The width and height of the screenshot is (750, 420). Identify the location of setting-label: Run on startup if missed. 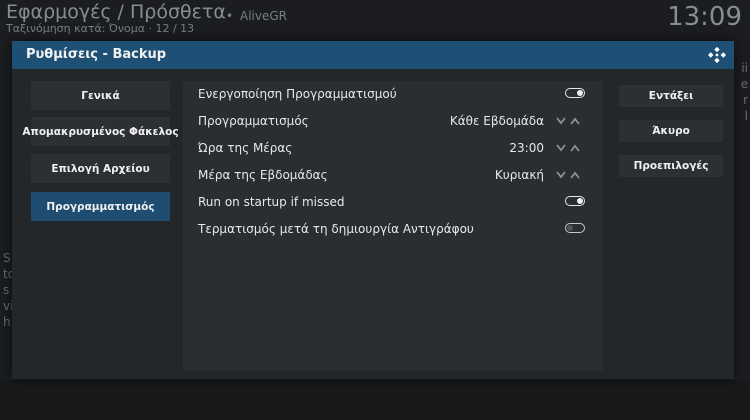
(271, 202).